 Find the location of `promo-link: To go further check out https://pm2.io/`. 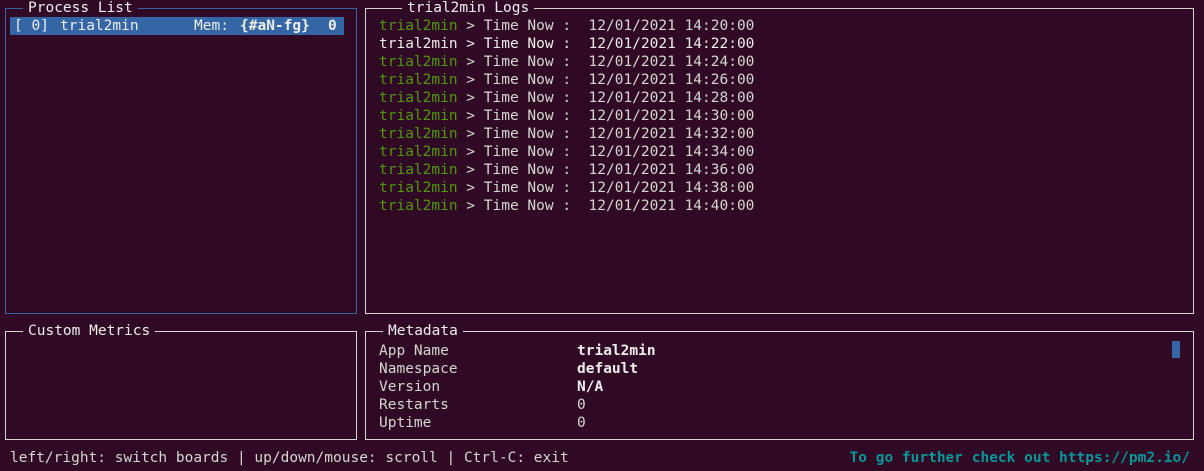

promo-link: To go further check out https://pm2.io/ is located at coordinates (1020, 458).